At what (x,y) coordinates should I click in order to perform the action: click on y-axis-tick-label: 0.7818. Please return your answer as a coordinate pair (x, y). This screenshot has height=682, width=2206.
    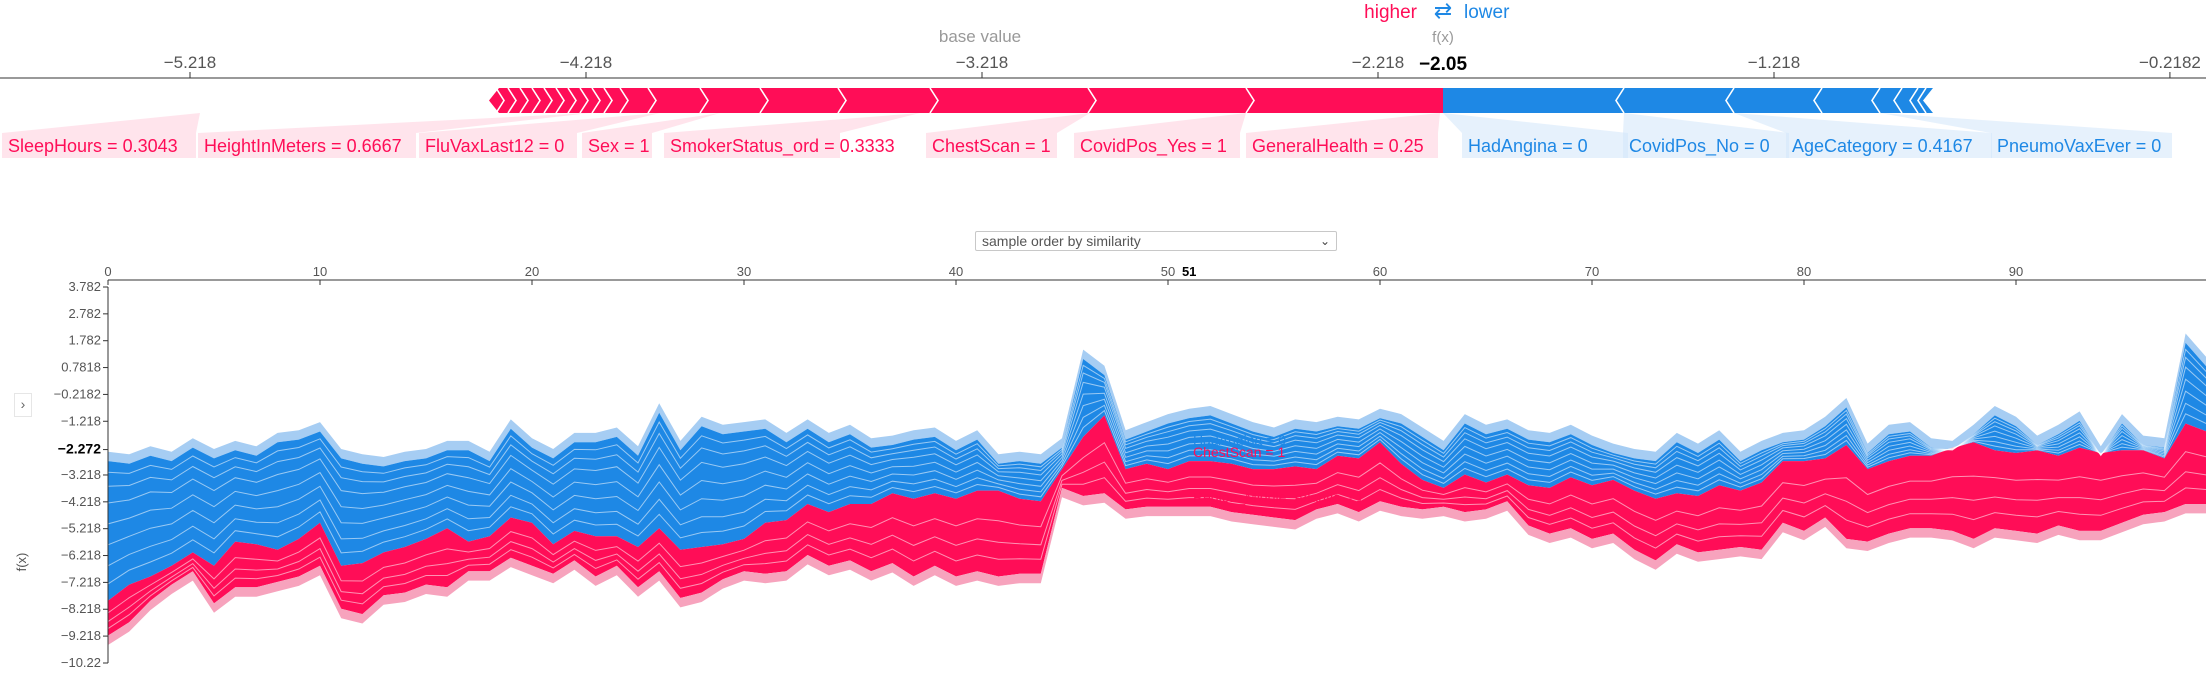
    Looking at the image, I should click on (81, 367).